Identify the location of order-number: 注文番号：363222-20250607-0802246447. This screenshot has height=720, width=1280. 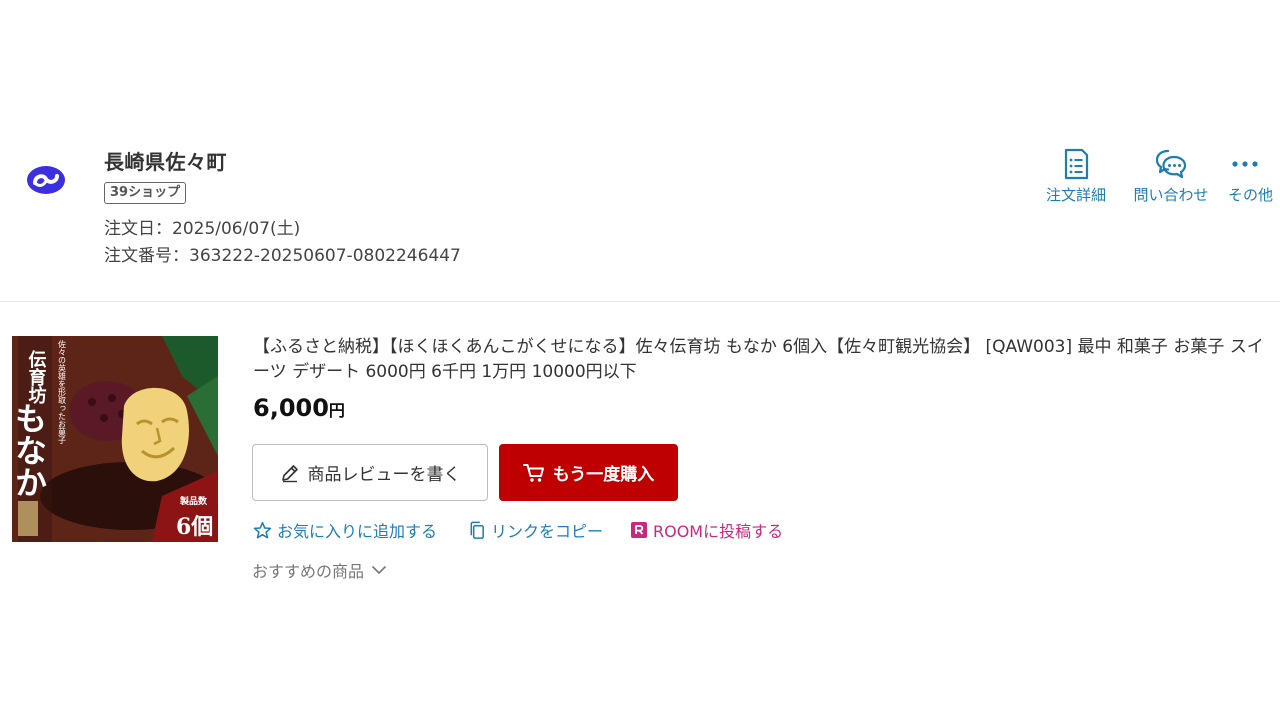
(282, 256).